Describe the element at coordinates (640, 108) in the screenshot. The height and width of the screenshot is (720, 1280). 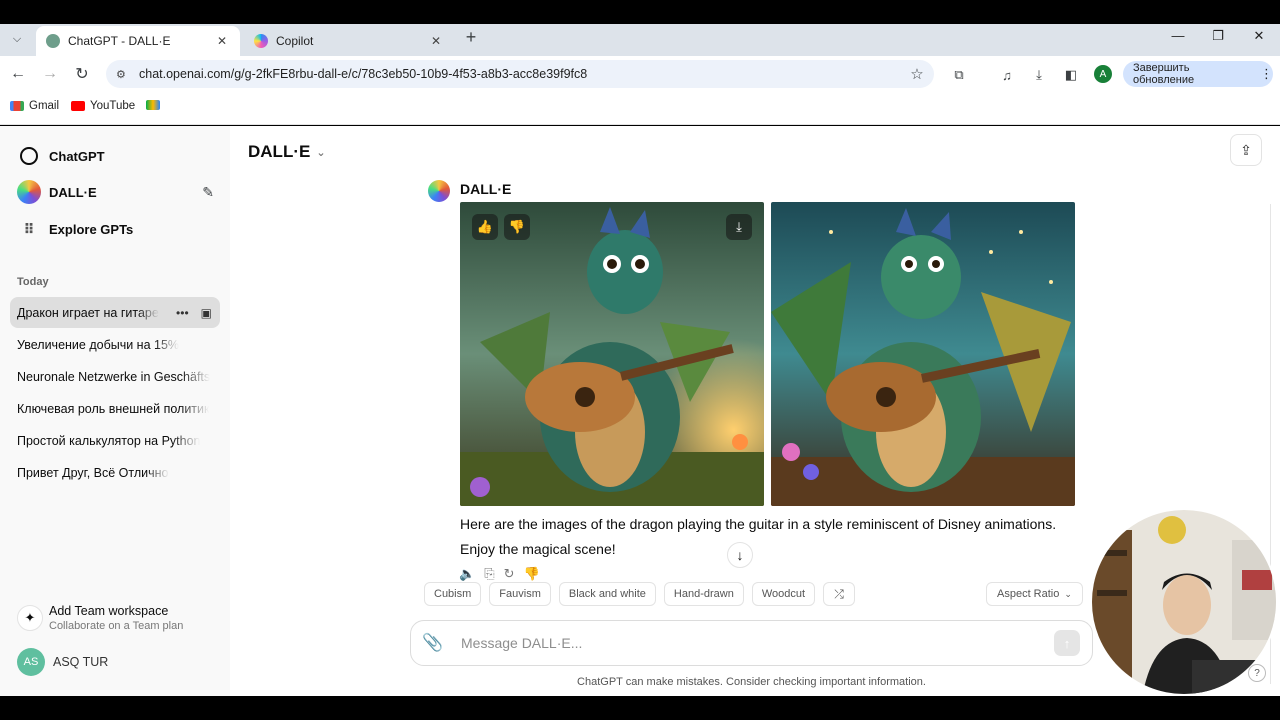
I see `bookmarks-bar: Gmail YouTube` at that location.